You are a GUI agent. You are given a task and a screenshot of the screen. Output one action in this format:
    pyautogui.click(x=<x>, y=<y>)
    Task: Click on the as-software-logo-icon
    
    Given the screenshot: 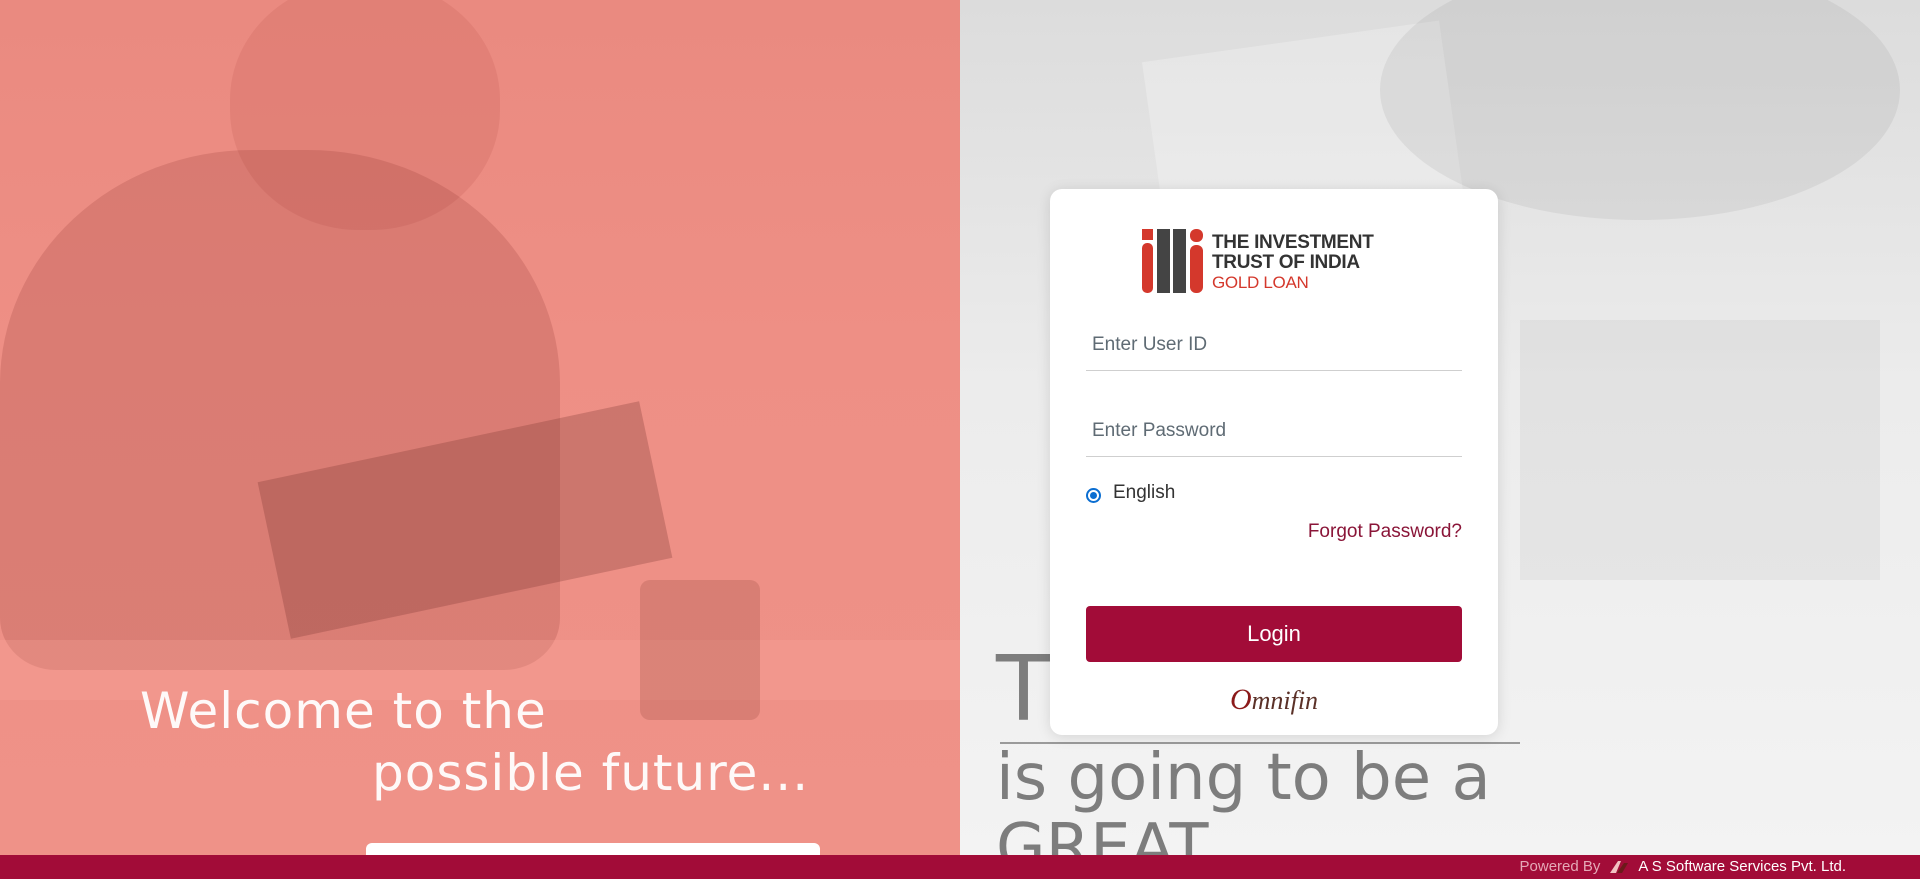 What is the action you would take?
    pyautogui.click(x=1619, y=866)
    